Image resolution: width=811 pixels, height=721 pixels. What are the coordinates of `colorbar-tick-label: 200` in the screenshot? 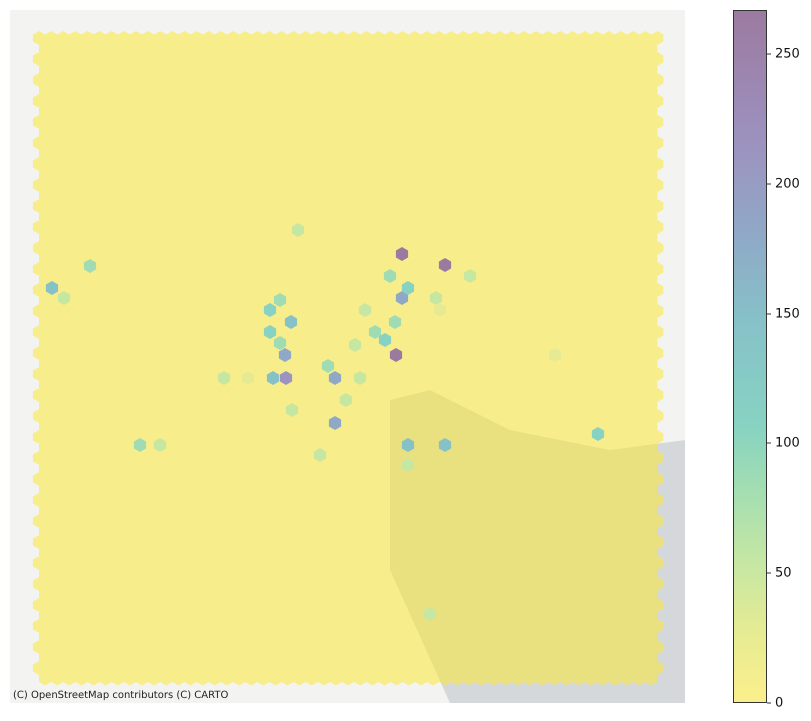 It's located at (787, 184).